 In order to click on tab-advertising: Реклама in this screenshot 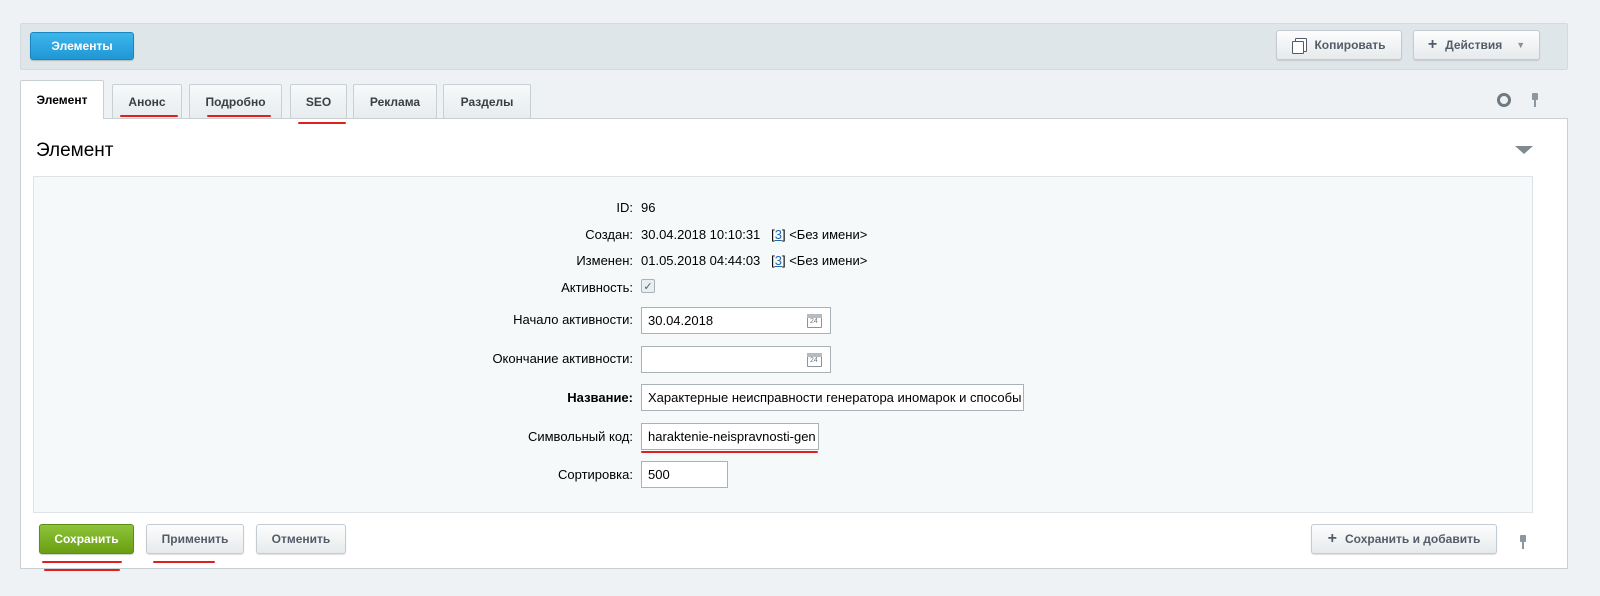, I will do `click(395, 101)`.